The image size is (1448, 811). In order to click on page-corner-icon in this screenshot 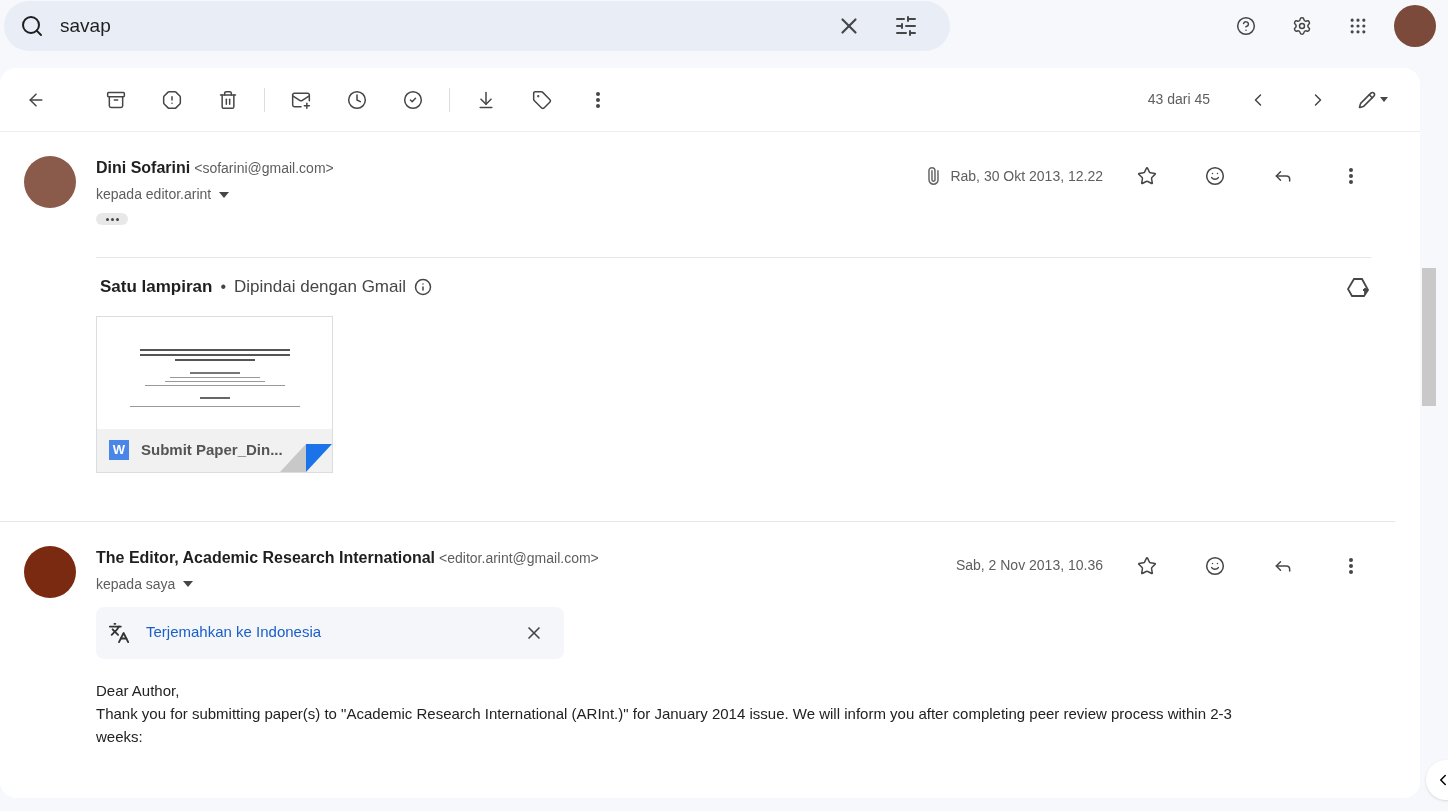, I will do `click(306, 457)`.